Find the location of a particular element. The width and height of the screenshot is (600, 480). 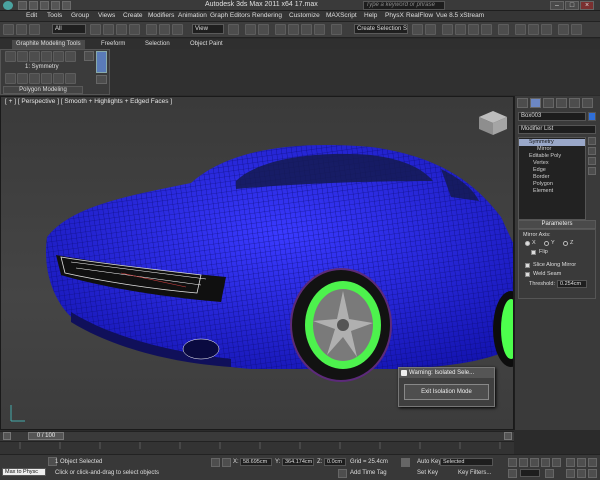

menu-animation: Animation is located at coordinates (192, 15).